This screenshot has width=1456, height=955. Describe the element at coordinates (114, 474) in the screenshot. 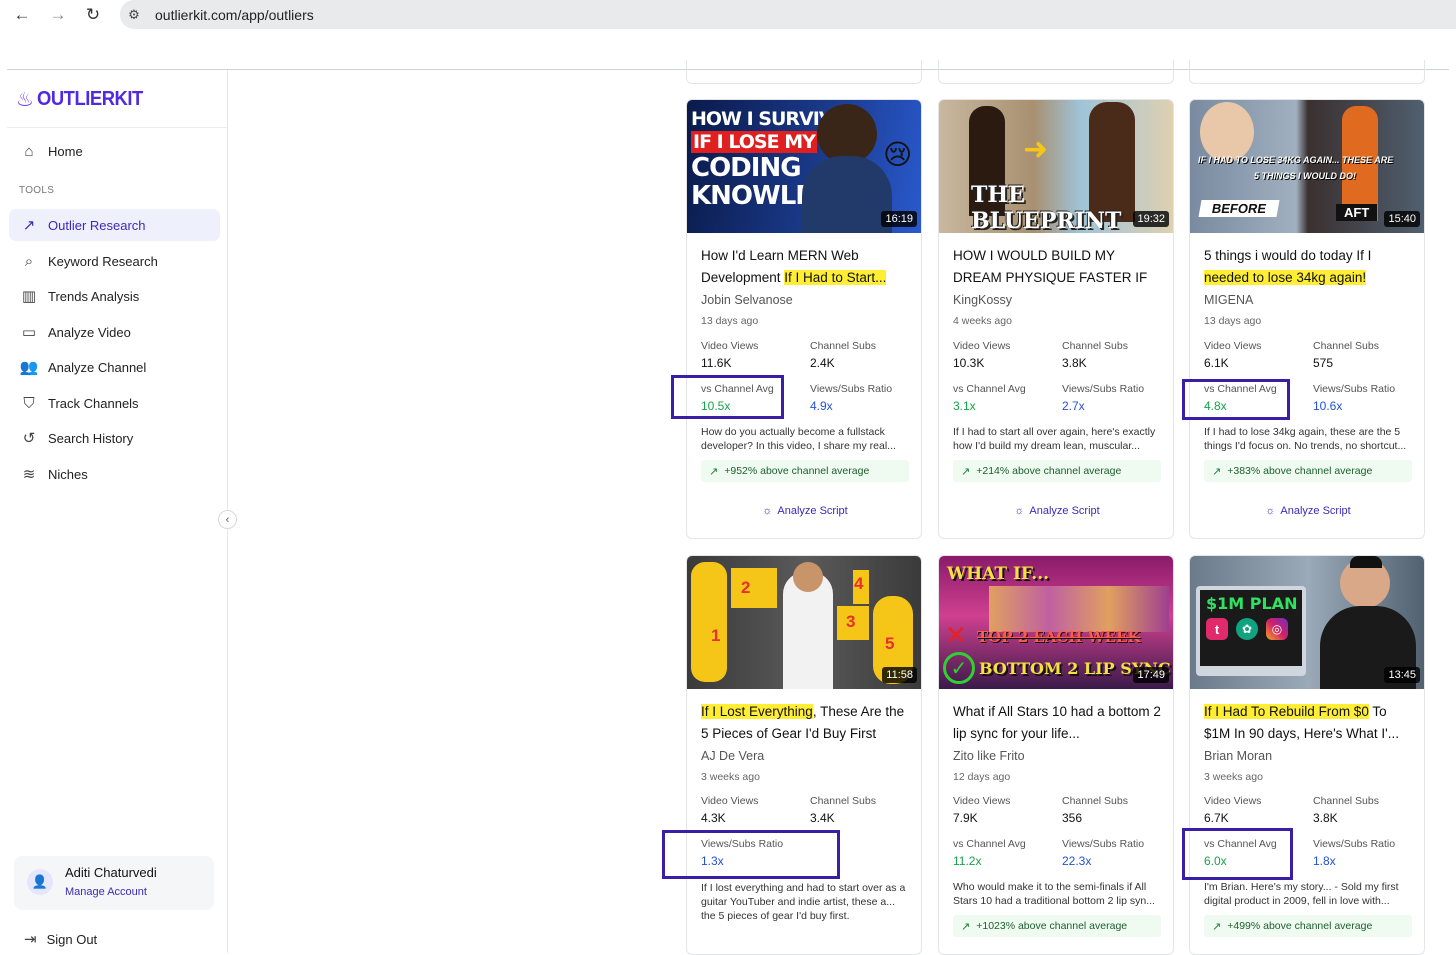

I see `sidebar-item-niches: ≋ Niches` at that location.